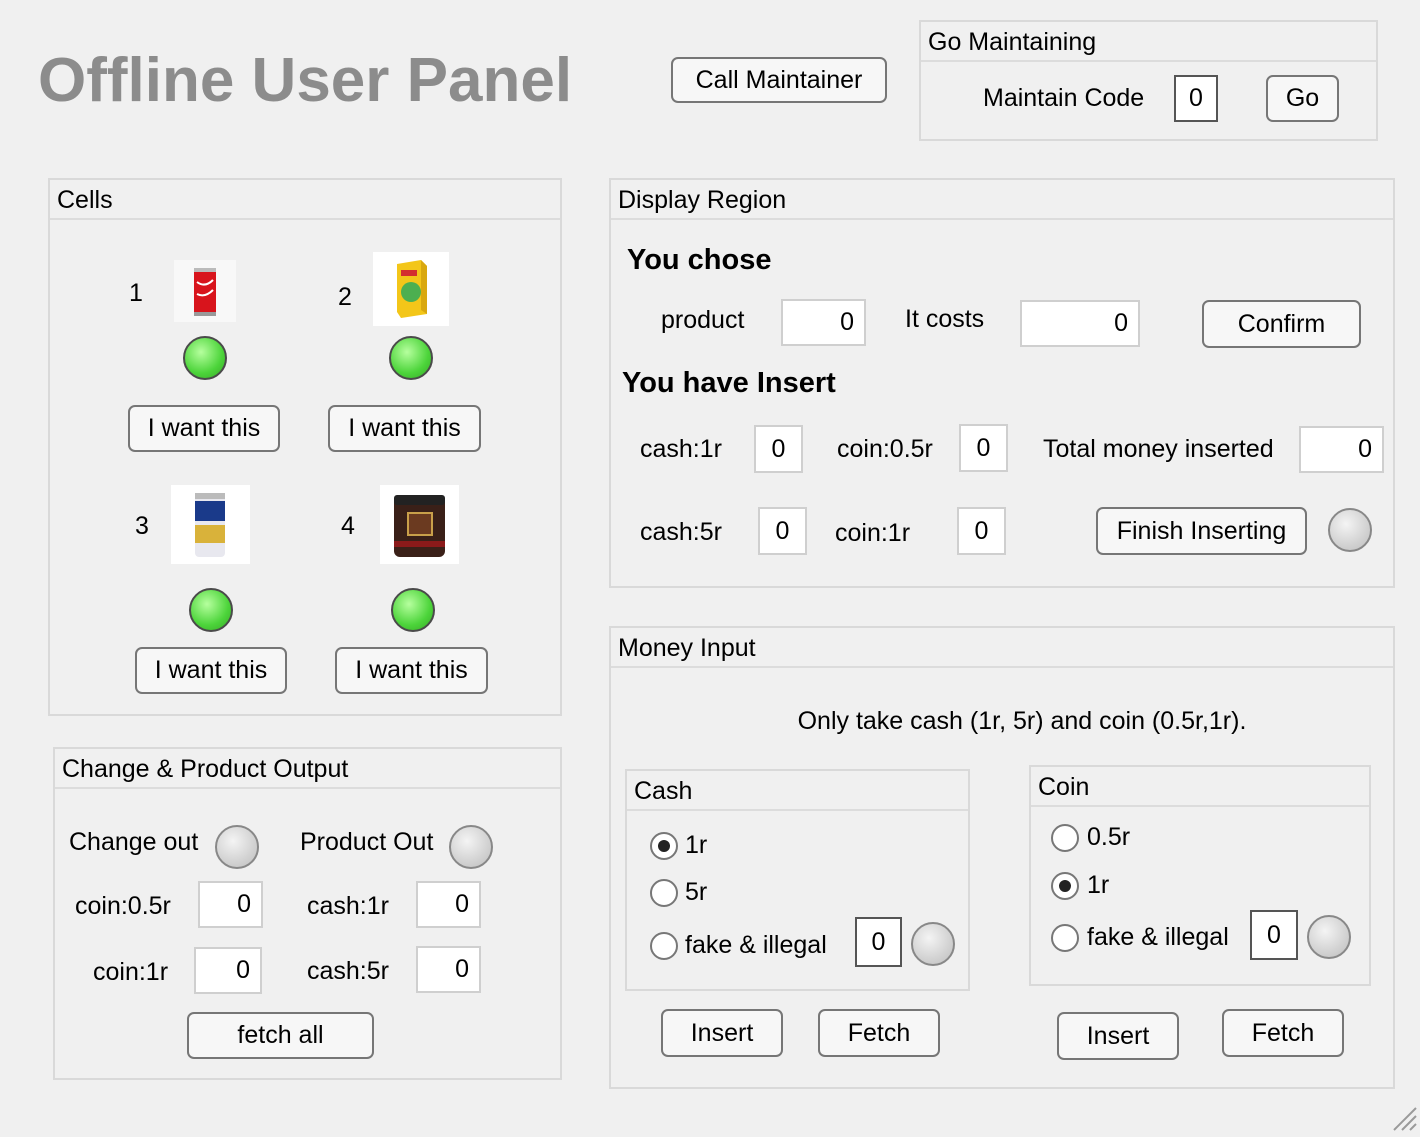 This screenshot has width=1420, height=1137. Describe the element at coordinates (348, 906) in the screenshot. I see `out-cash1-label: cash:1r` at that location.